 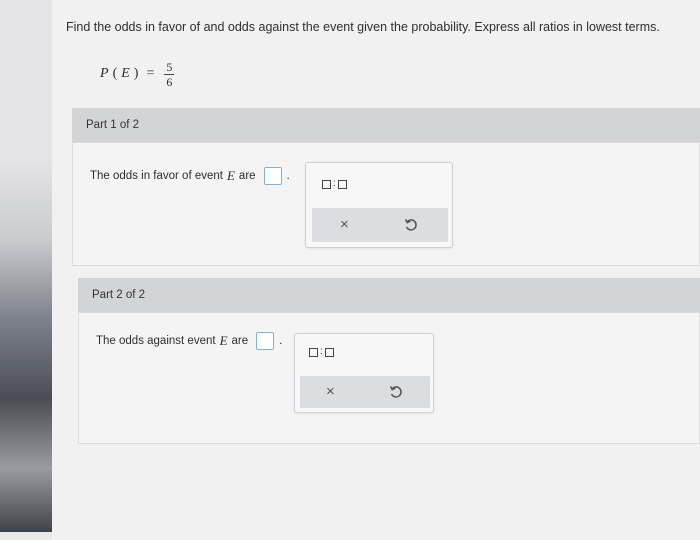 What do you see at coordinates (119, 295) in the screenshot?
I see `part-2-title: Part 2 of 2` at bounding box center [119, 295].